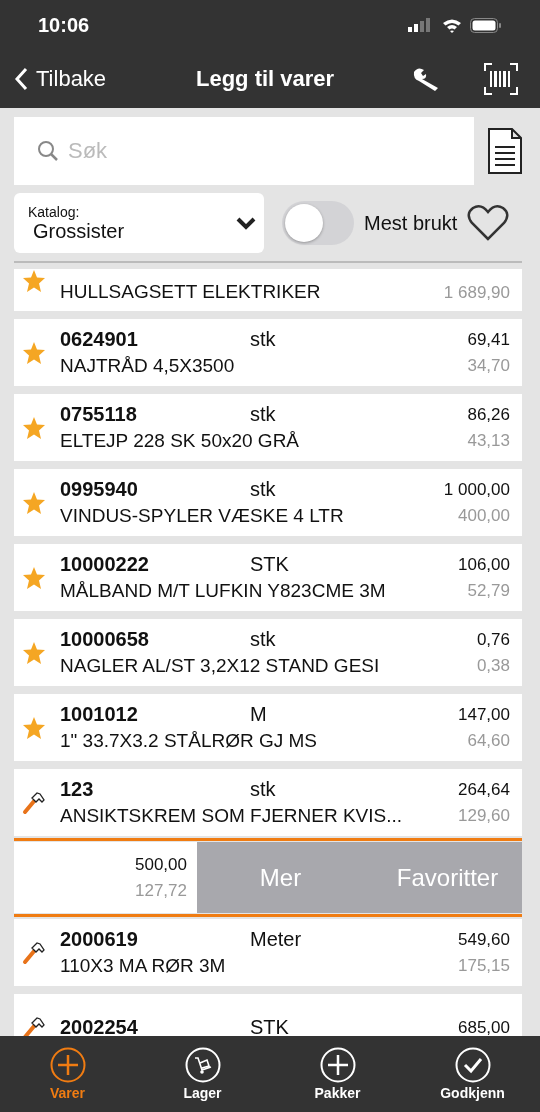  Describe the element at coordinates (476, 489) in the screenshot. I see `item-price: 1 000,00` at that location.